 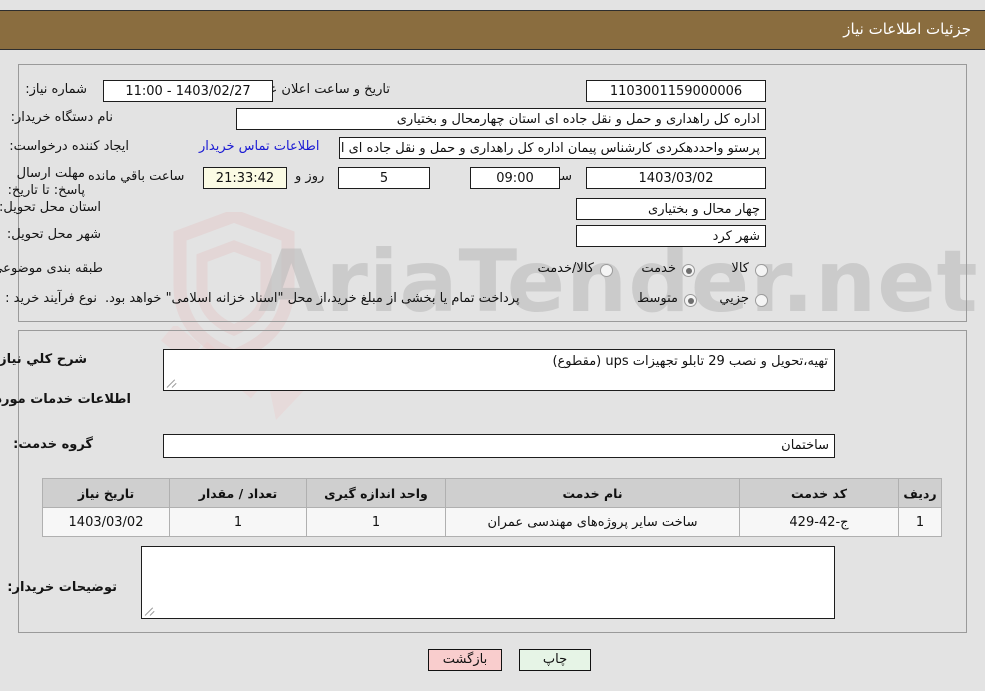 What do you see at coordinates (515, 178) in the screenshot?
I see `field-deadline-time: 09:00` at bounding box center [515, 178].